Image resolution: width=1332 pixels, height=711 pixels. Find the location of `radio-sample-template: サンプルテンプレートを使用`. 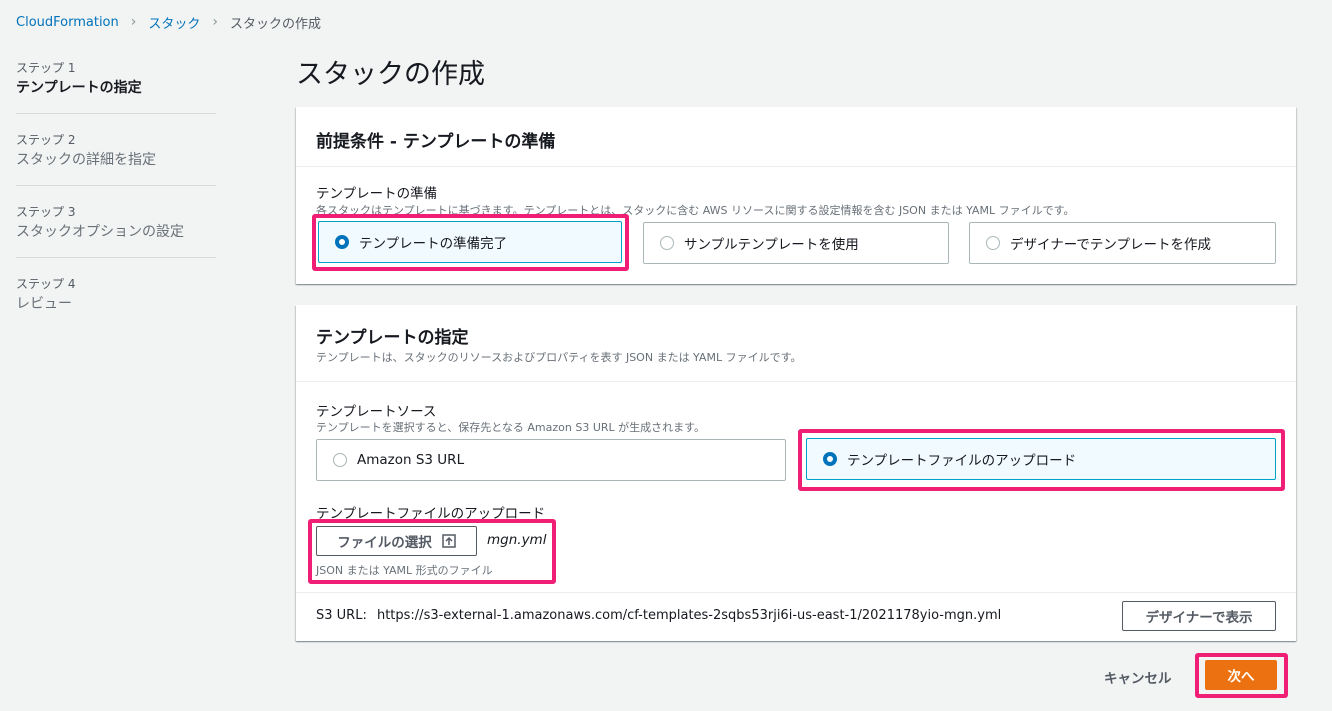

radio-sample-template: サンプルテンプレートを使用 is located at coordinates (796, 243).